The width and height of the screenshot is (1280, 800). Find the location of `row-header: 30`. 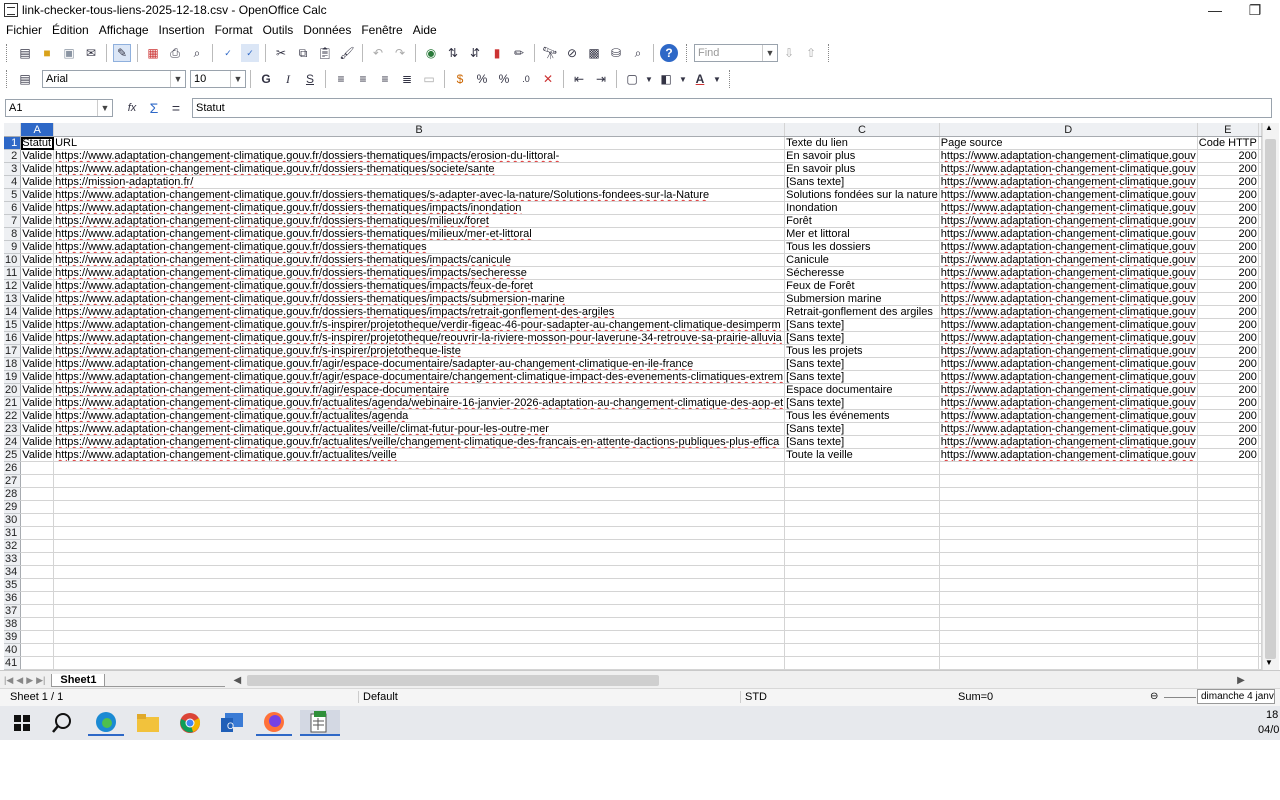

row-header: 30 is located at coordinates (13, 520).